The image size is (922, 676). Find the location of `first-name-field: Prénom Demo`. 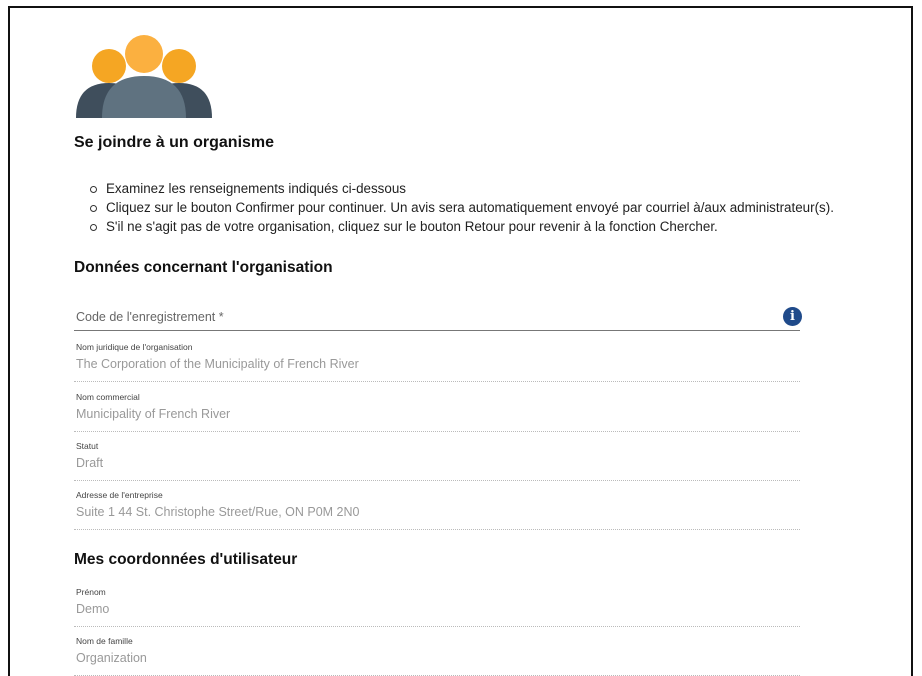

first-name-field: Prénom Demo is located at coordinates (437, 607).